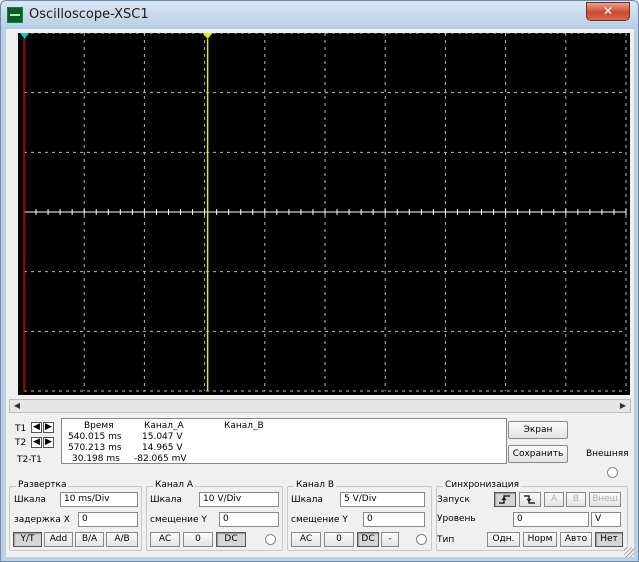  I want to click on trigger-title: Синхронизация, so click(482, 485).